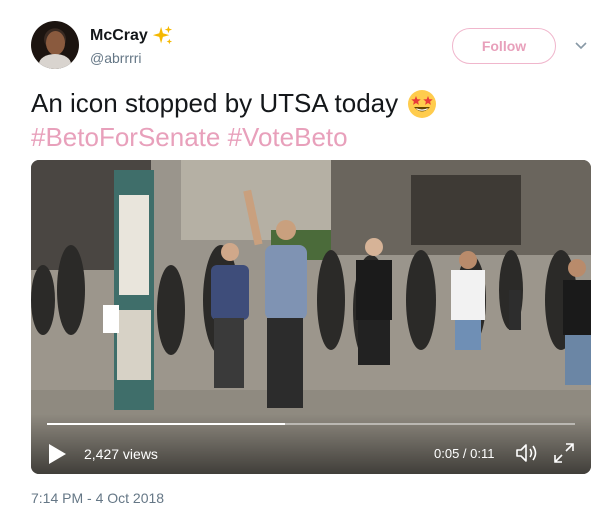 The width and height of the screenshot is (611, 516). I want to click on hashtag-link: #VoteBeto, so click(288, 137).